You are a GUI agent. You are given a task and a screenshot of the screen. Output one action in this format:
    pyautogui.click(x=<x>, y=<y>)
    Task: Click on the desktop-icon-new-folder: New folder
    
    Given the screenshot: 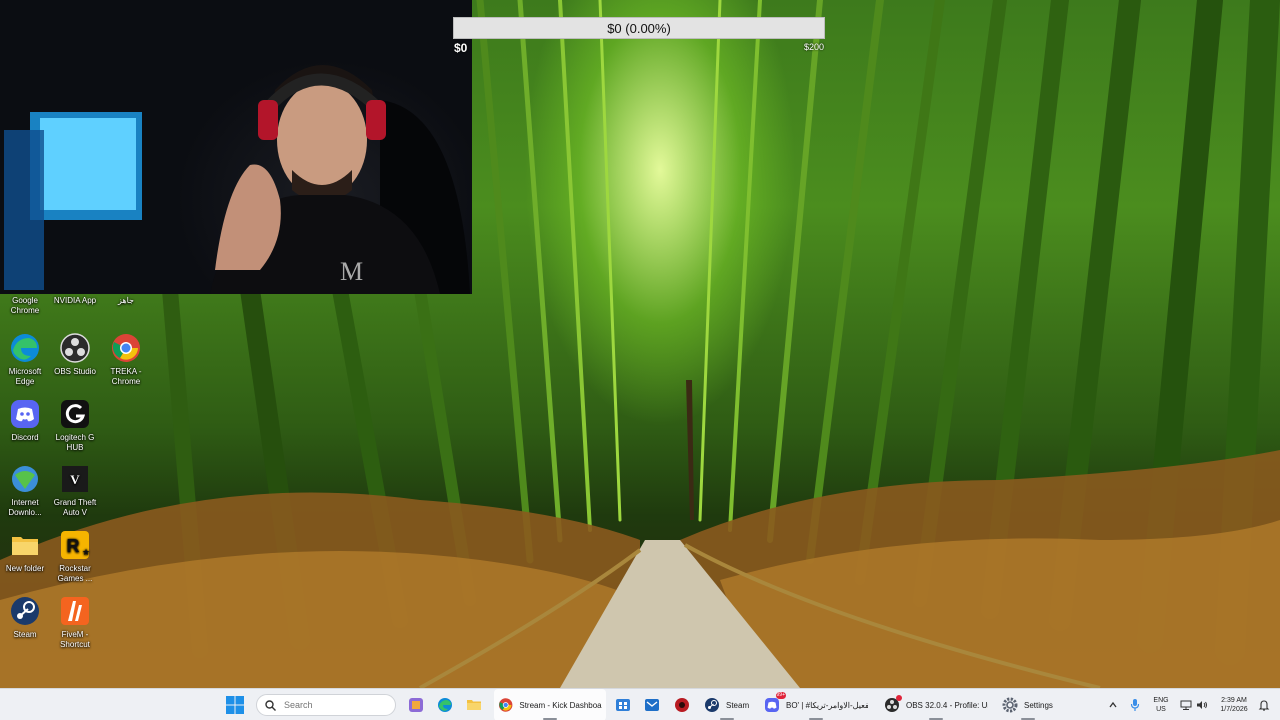 What is the action you would take?
    pyautogui.click(x=25, y=551)
    